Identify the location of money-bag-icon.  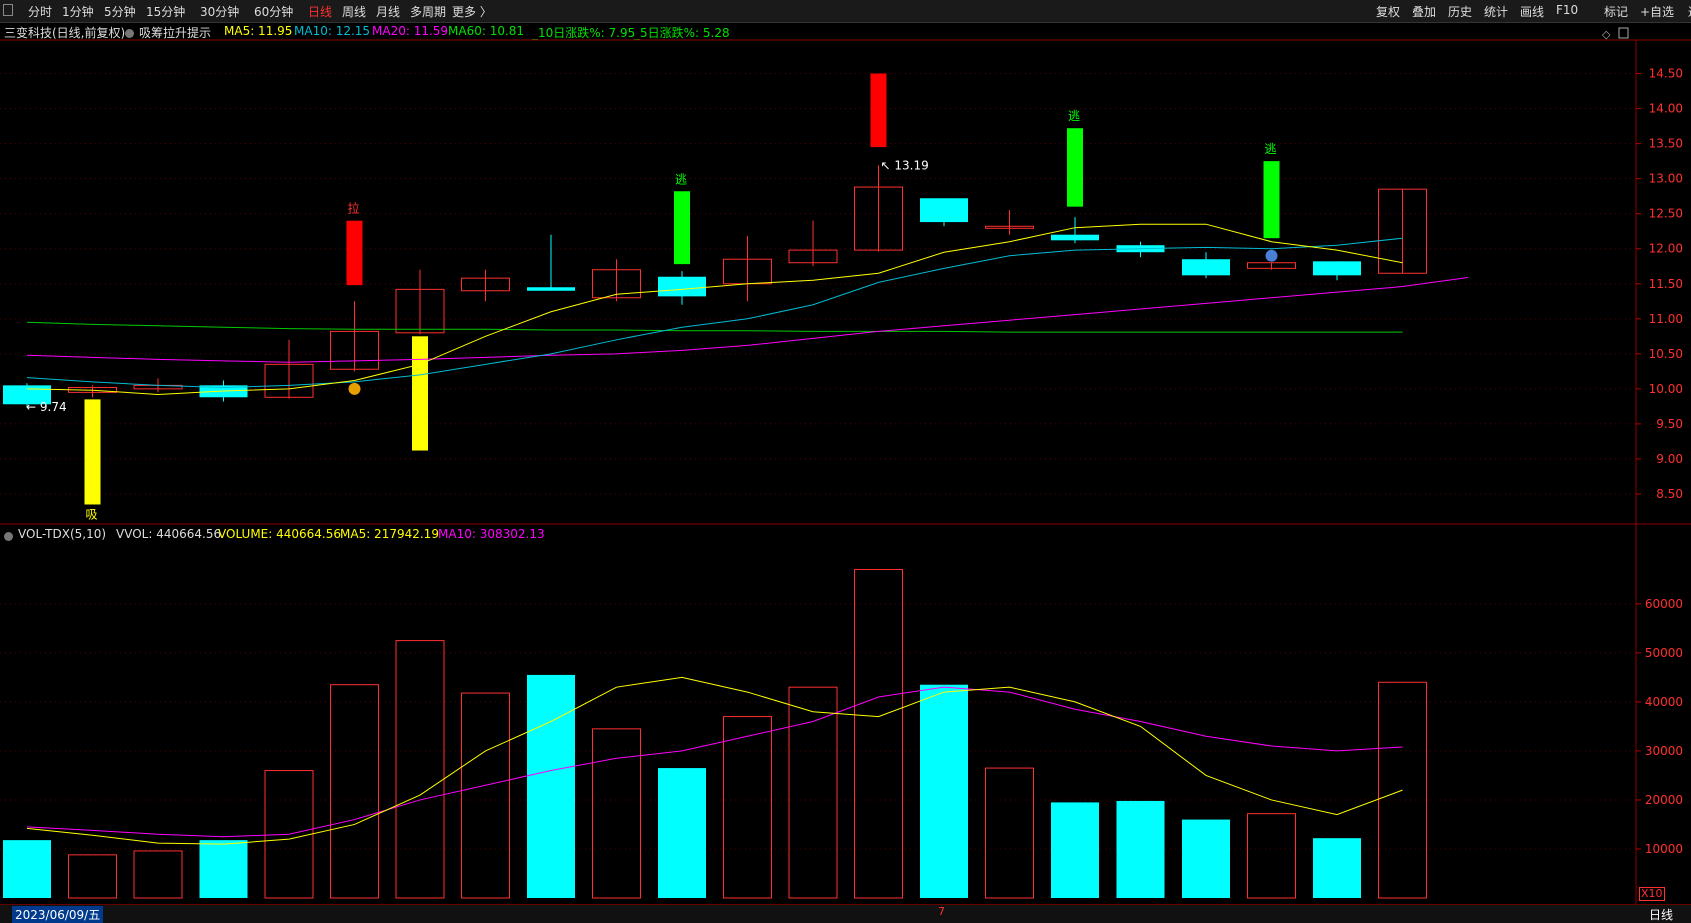
(354, 388).